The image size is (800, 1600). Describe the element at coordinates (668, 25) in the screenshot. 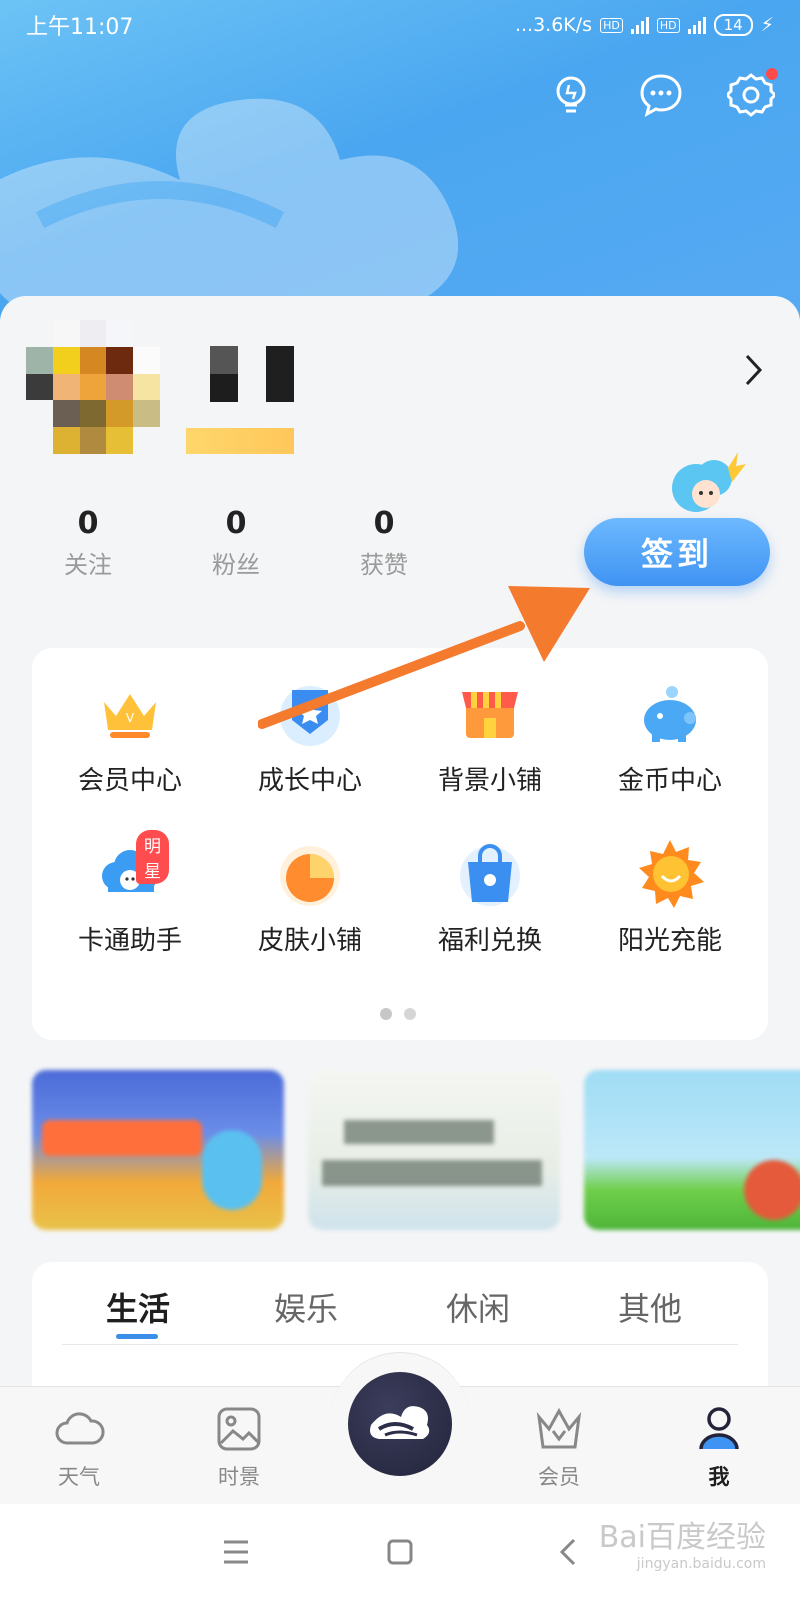

I see `hd-icon-2: HD` at that location.